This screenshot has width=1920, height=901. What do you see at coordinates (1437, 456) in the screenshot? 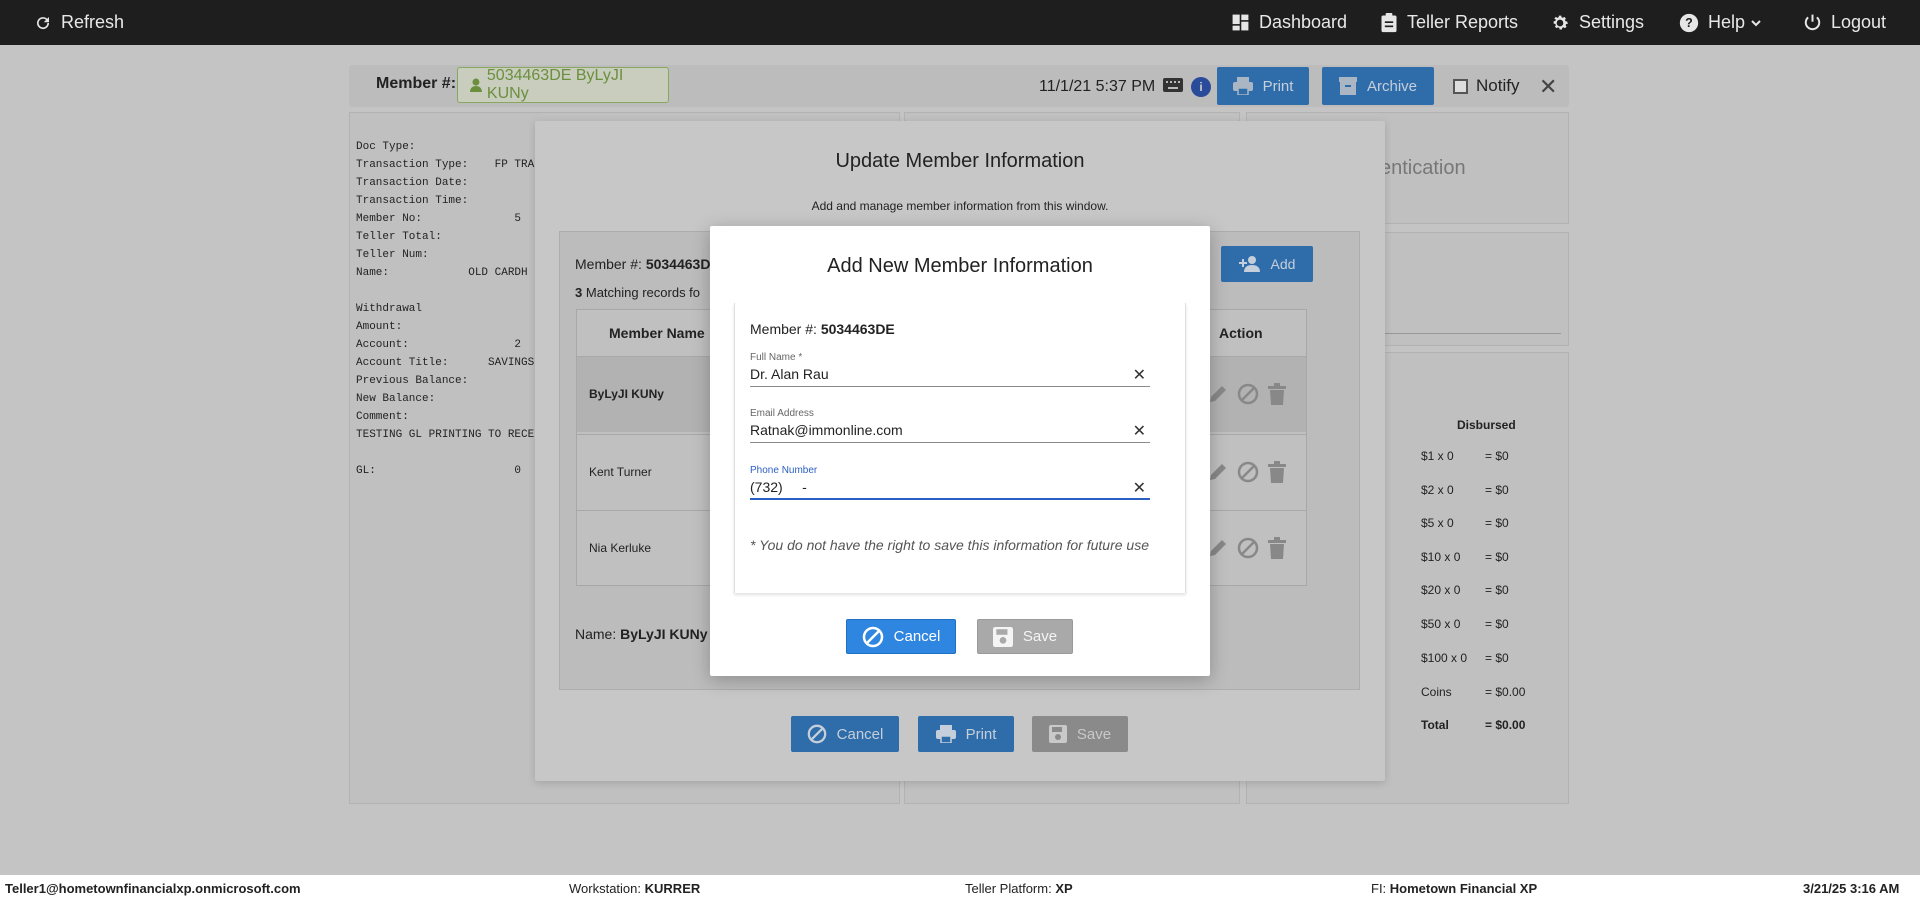
I see `disbursed-row-label: $1 x 0` at bounding box center [1437, 456].